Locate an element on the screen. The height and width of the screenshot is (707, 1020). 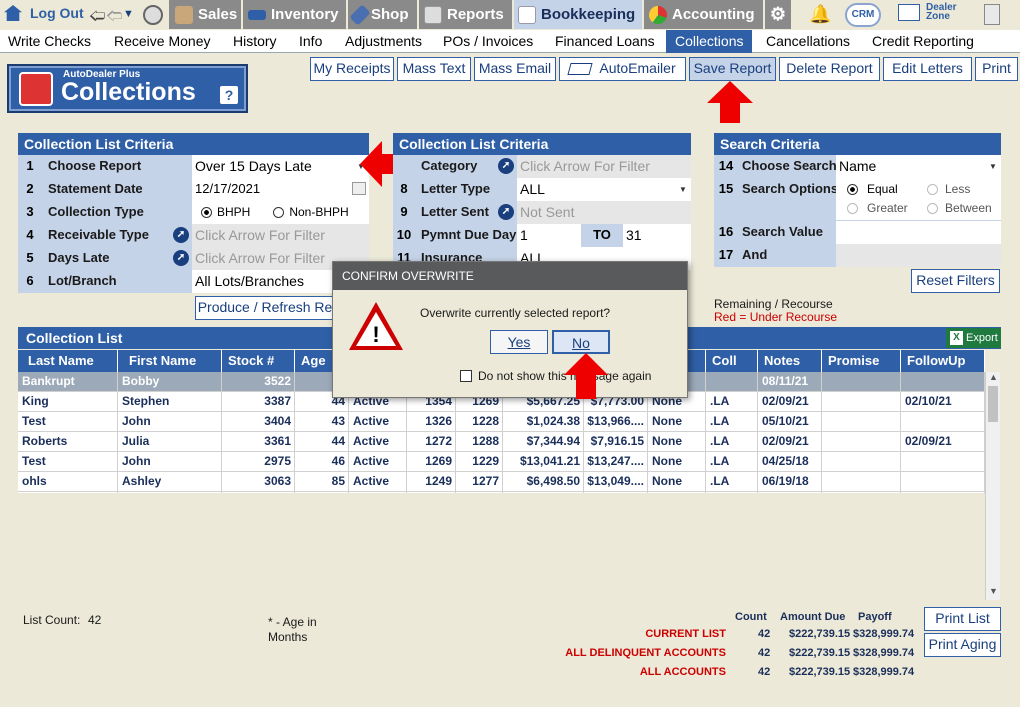
menu-credit-reporting: Credit Reporting is located at coordinates (923, 41).